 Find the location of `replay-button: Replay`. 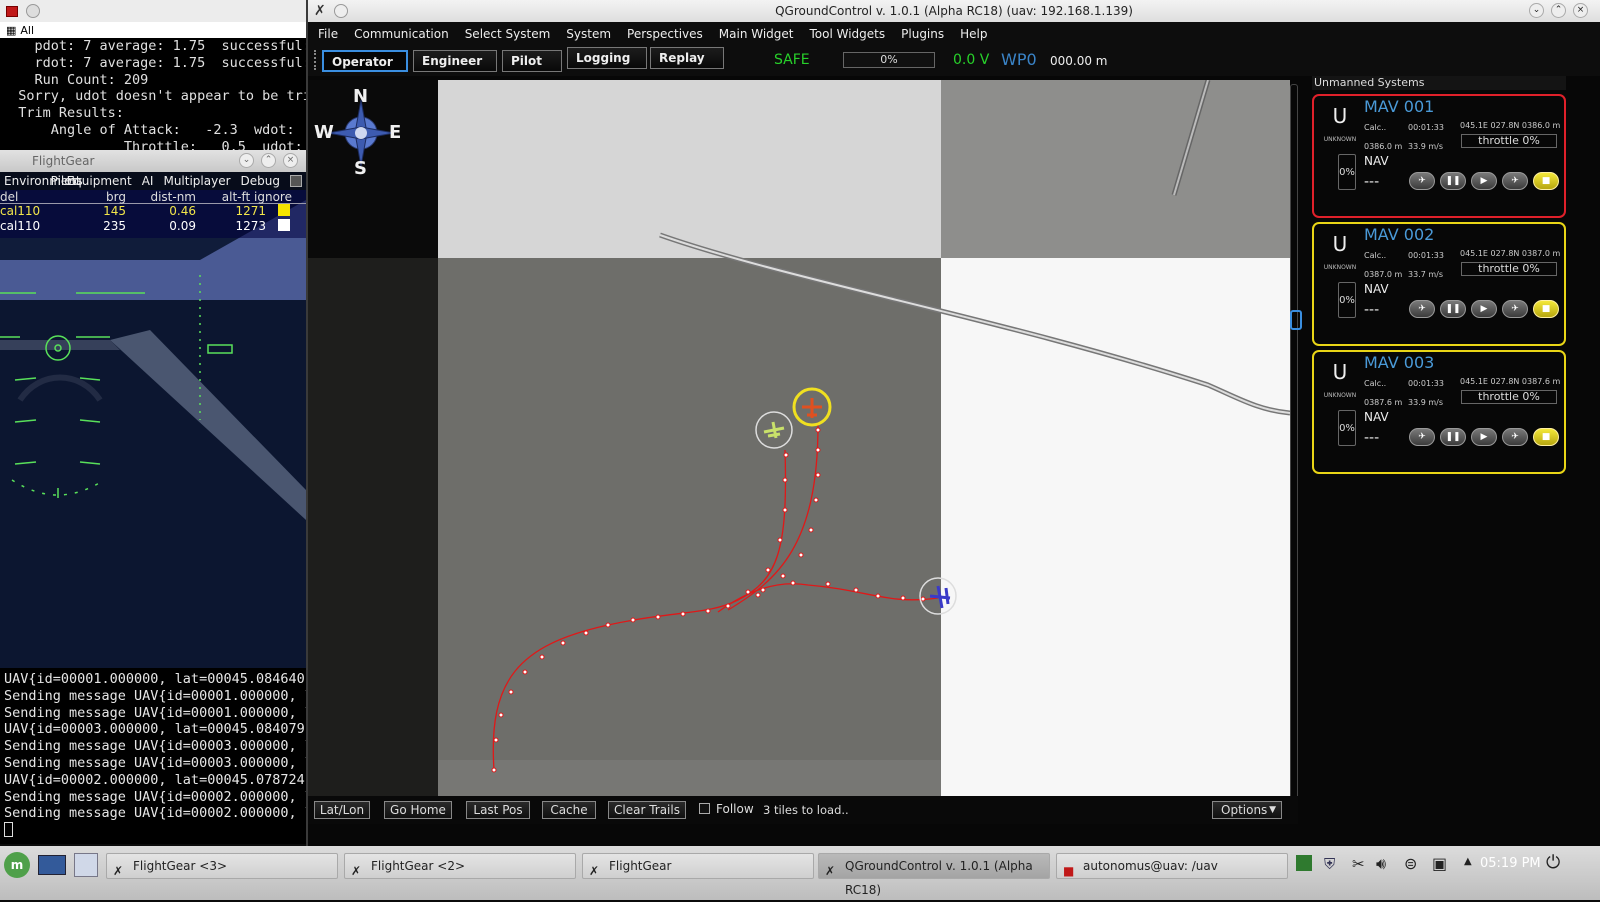

replay-button: Replay is located at coordinates (687, 58).